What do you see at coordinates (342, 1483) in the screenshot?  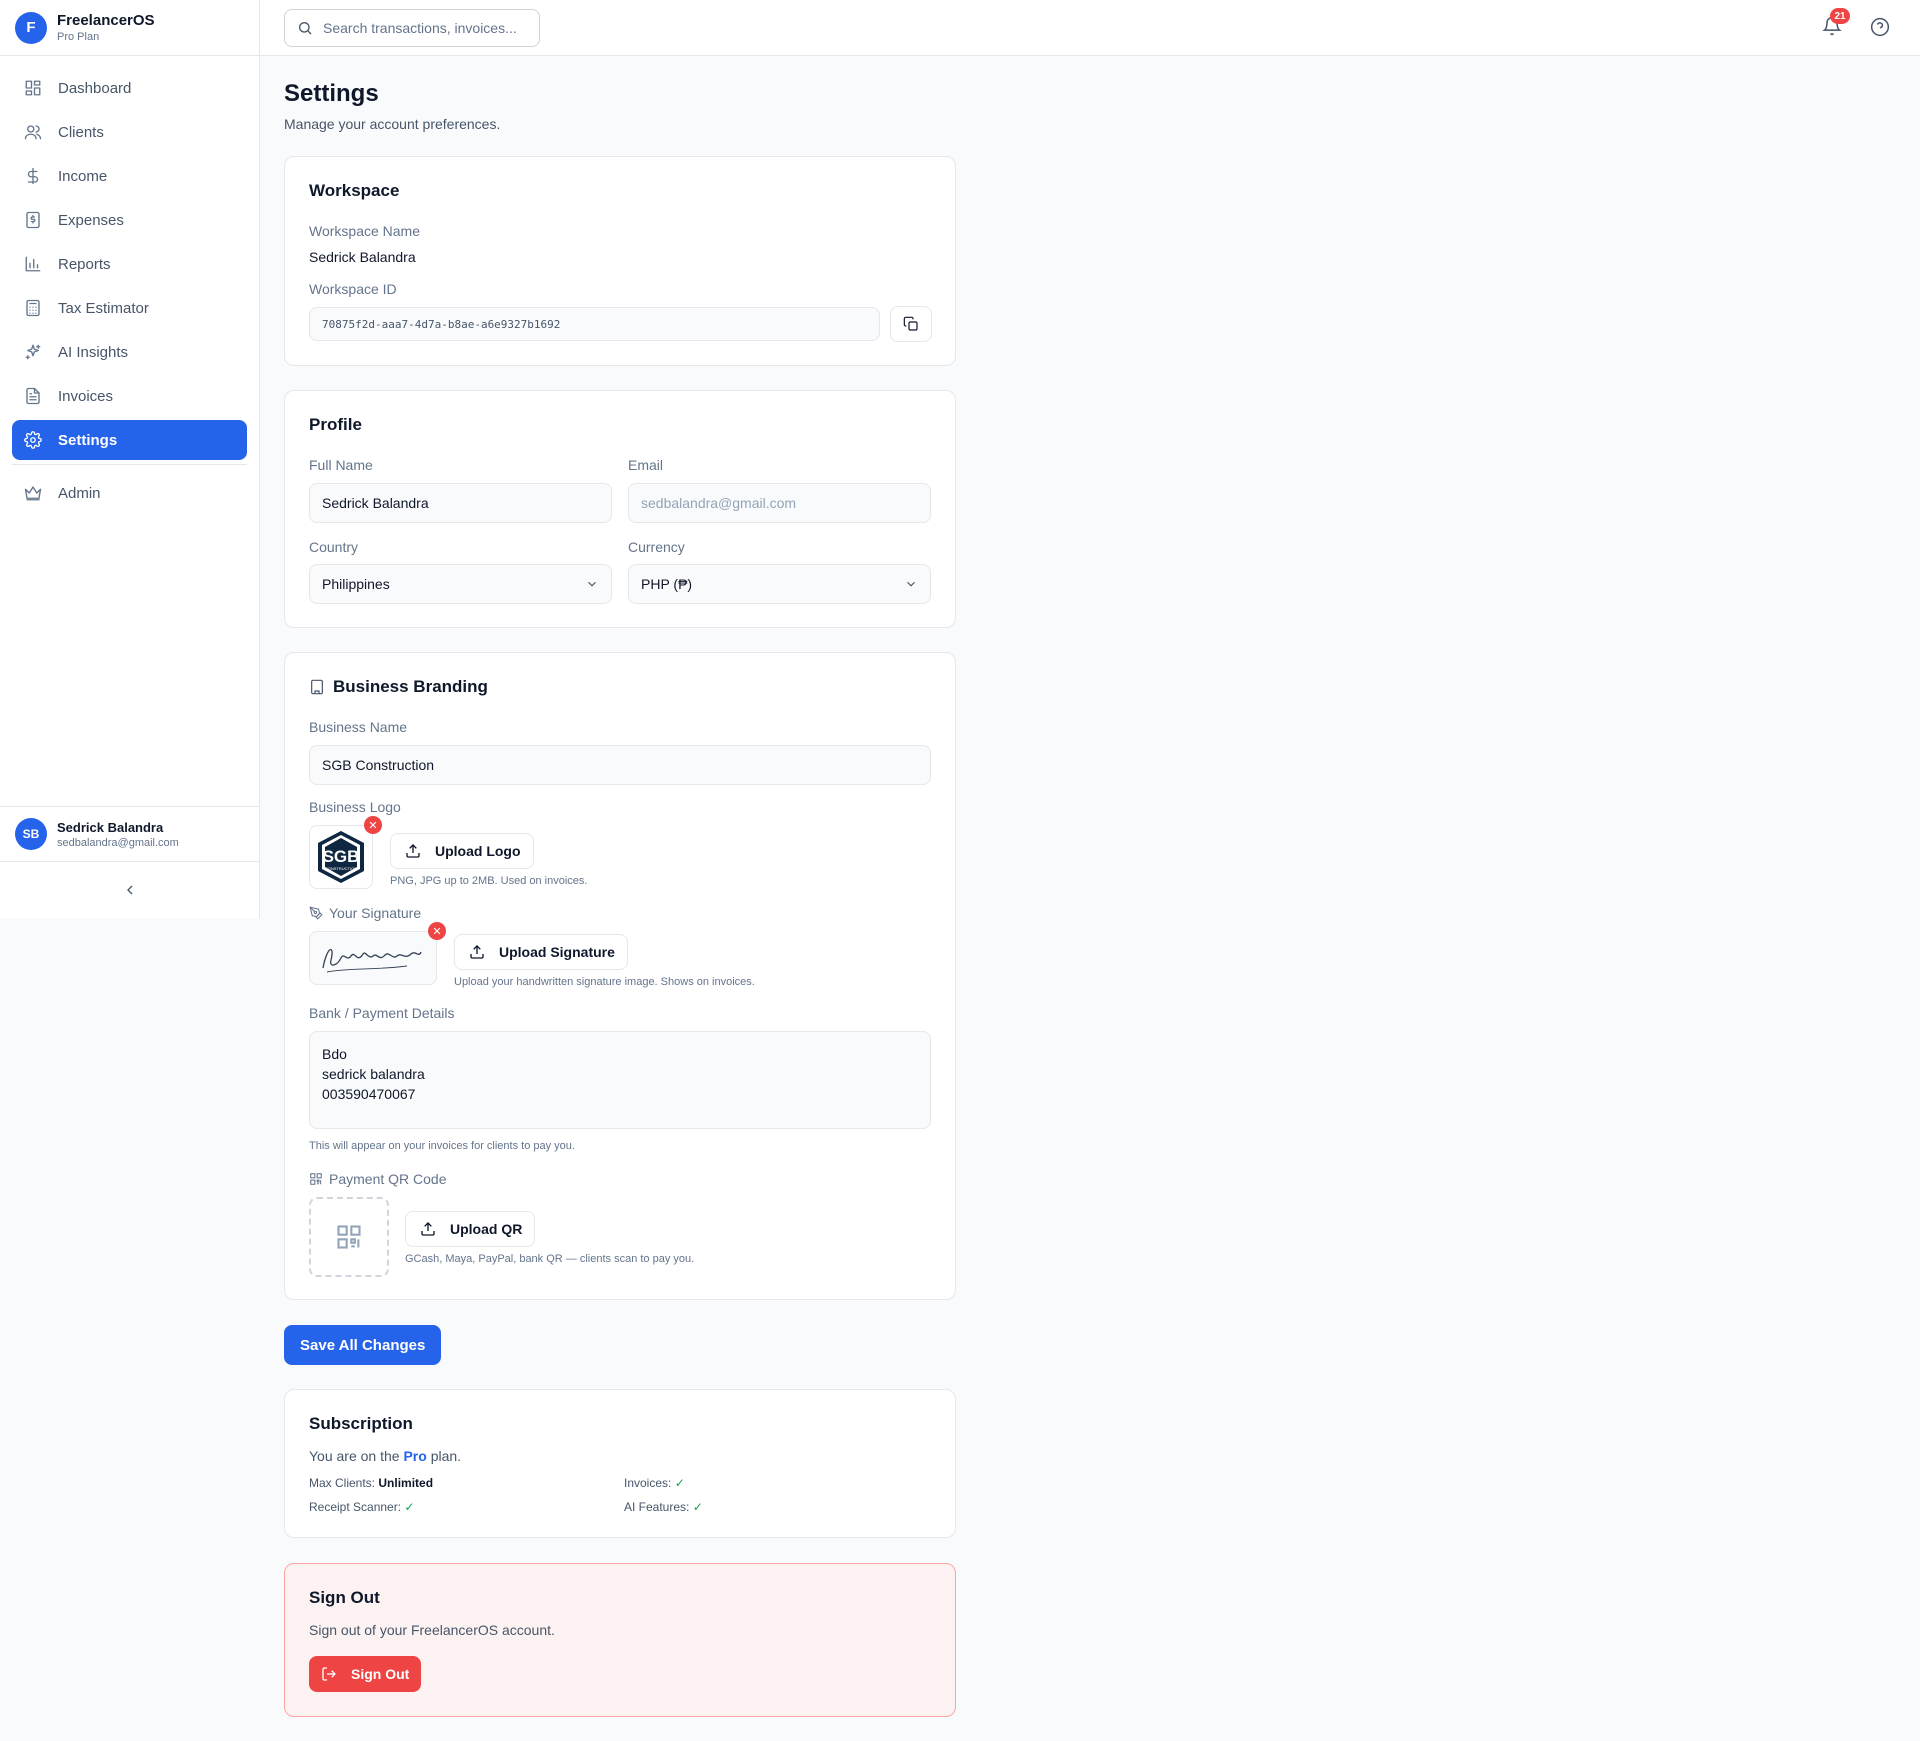 I see `feature-label: Max Clients:` at bounding box center [342, 1483].